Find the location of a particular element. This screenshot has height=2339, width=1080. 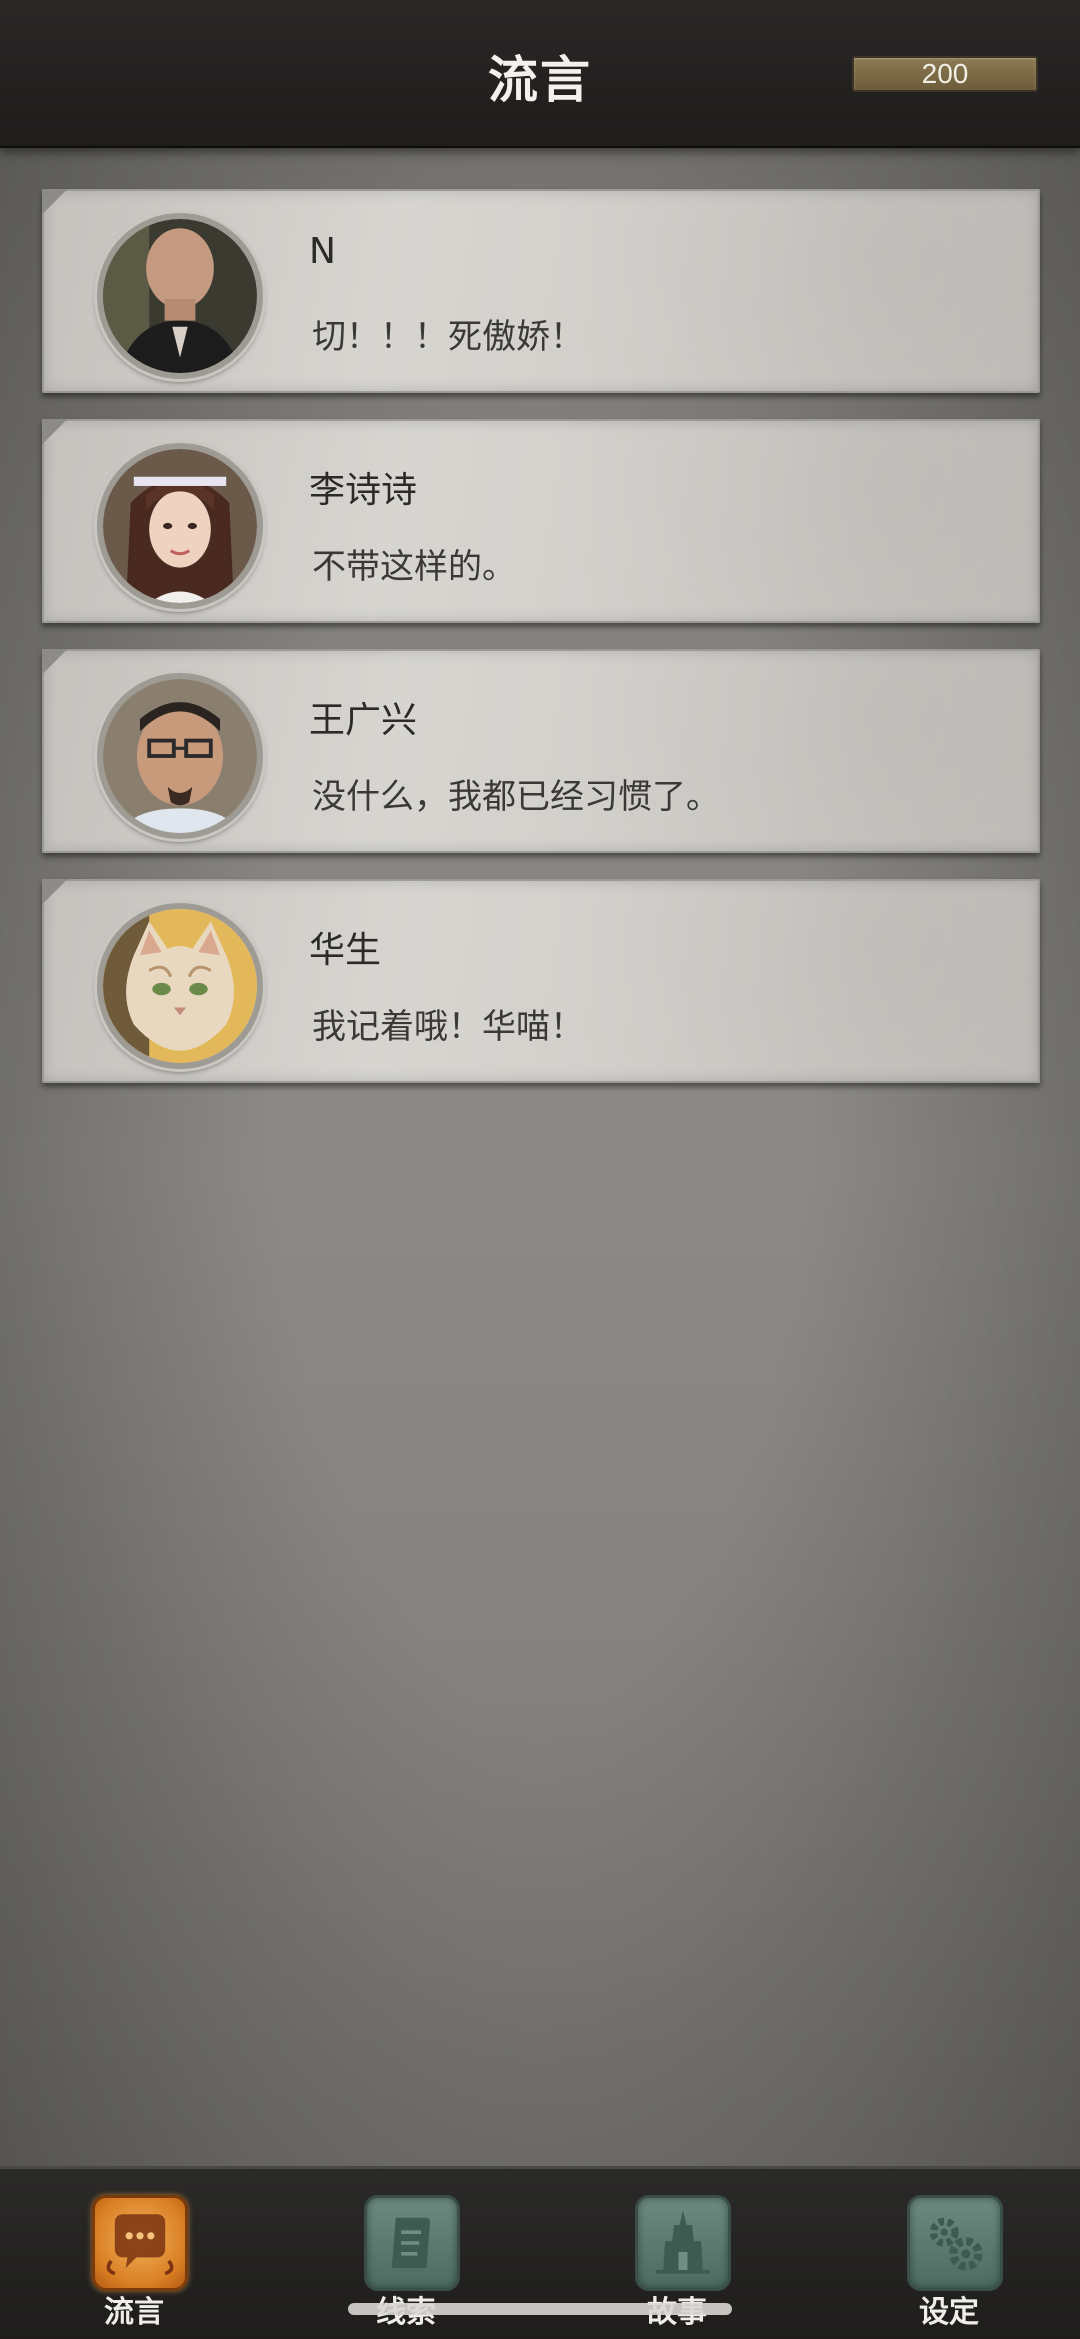

rumor-message: 切！！！死傲娇！ is located at coordinates (448, 337).